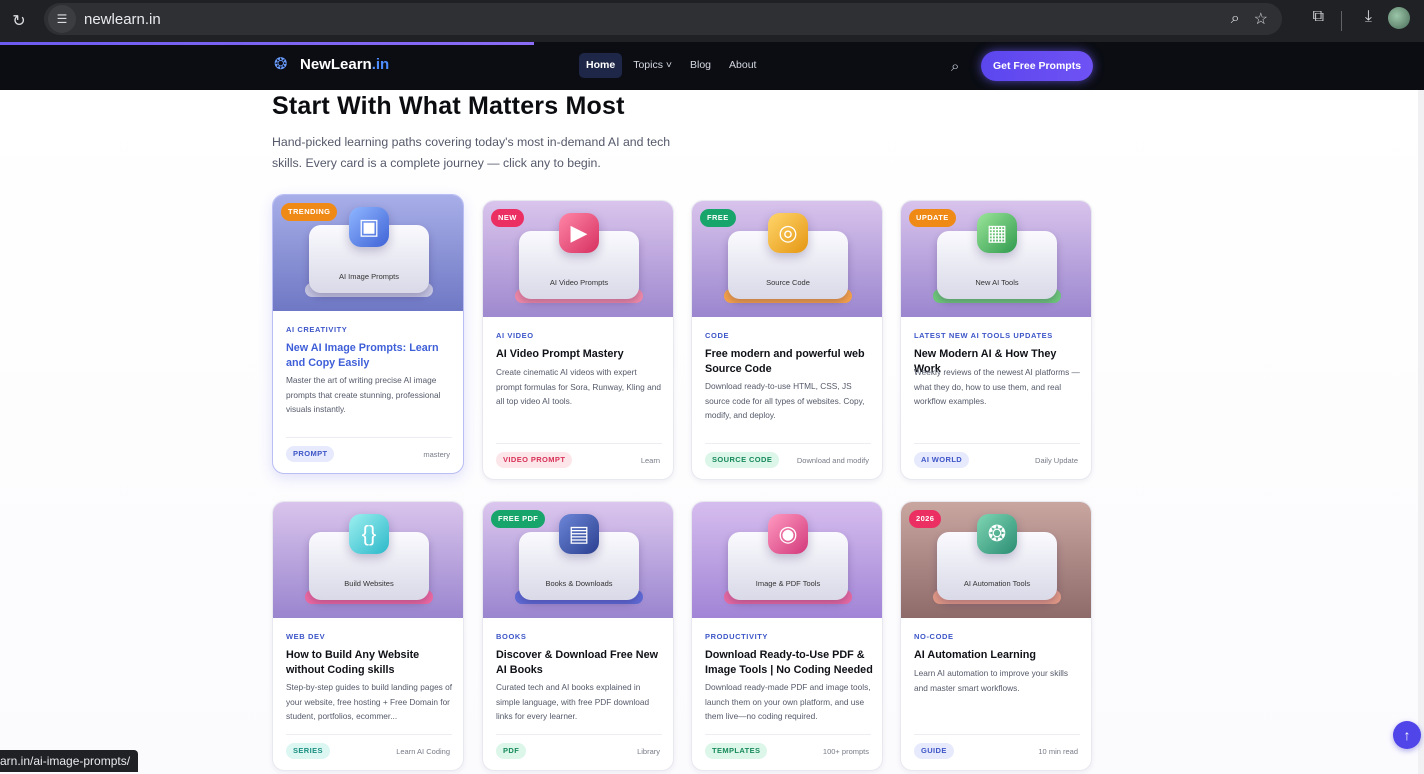  Describe the element at coordinates (578, 560) in the screenshot. I see `card-thumbnail: Books & Downloads ▤ FREE PDF` at that location.